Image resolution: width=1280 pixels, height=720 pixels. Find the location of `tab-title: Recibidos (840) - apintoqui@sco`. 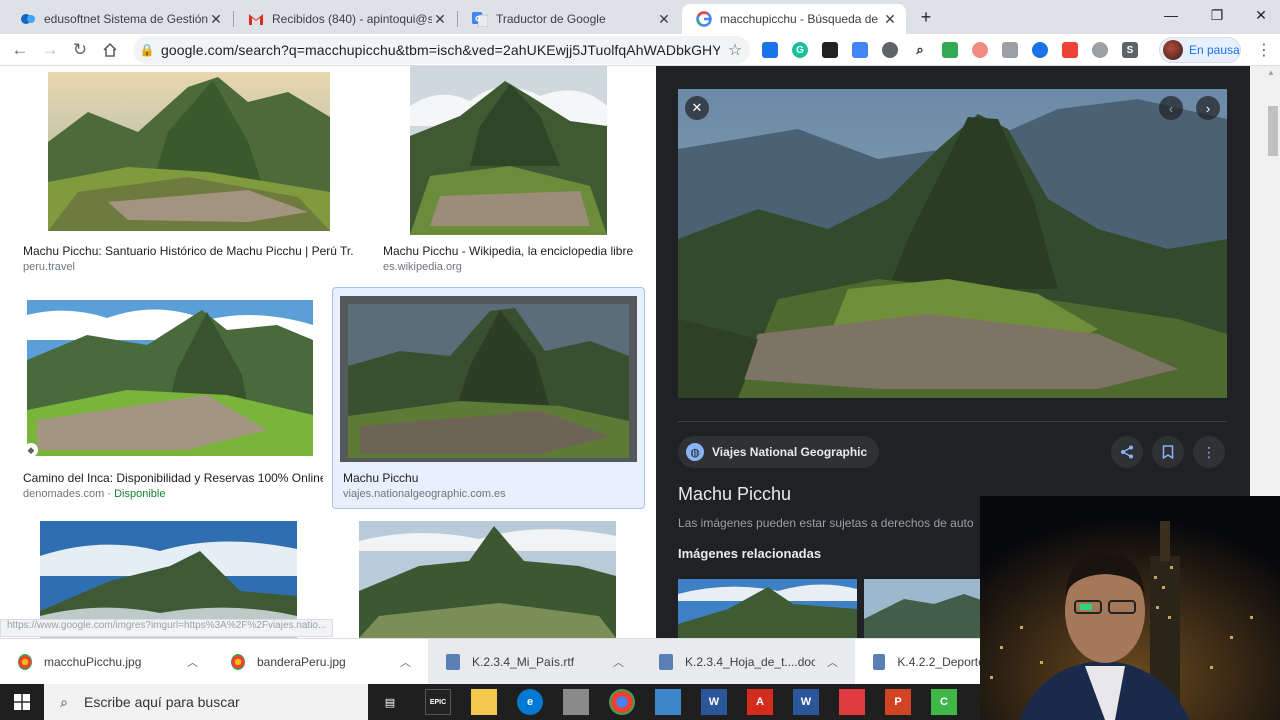

tab-title: Recibidos (840) - apintoqui@sco is located at coordinates (352, 19).